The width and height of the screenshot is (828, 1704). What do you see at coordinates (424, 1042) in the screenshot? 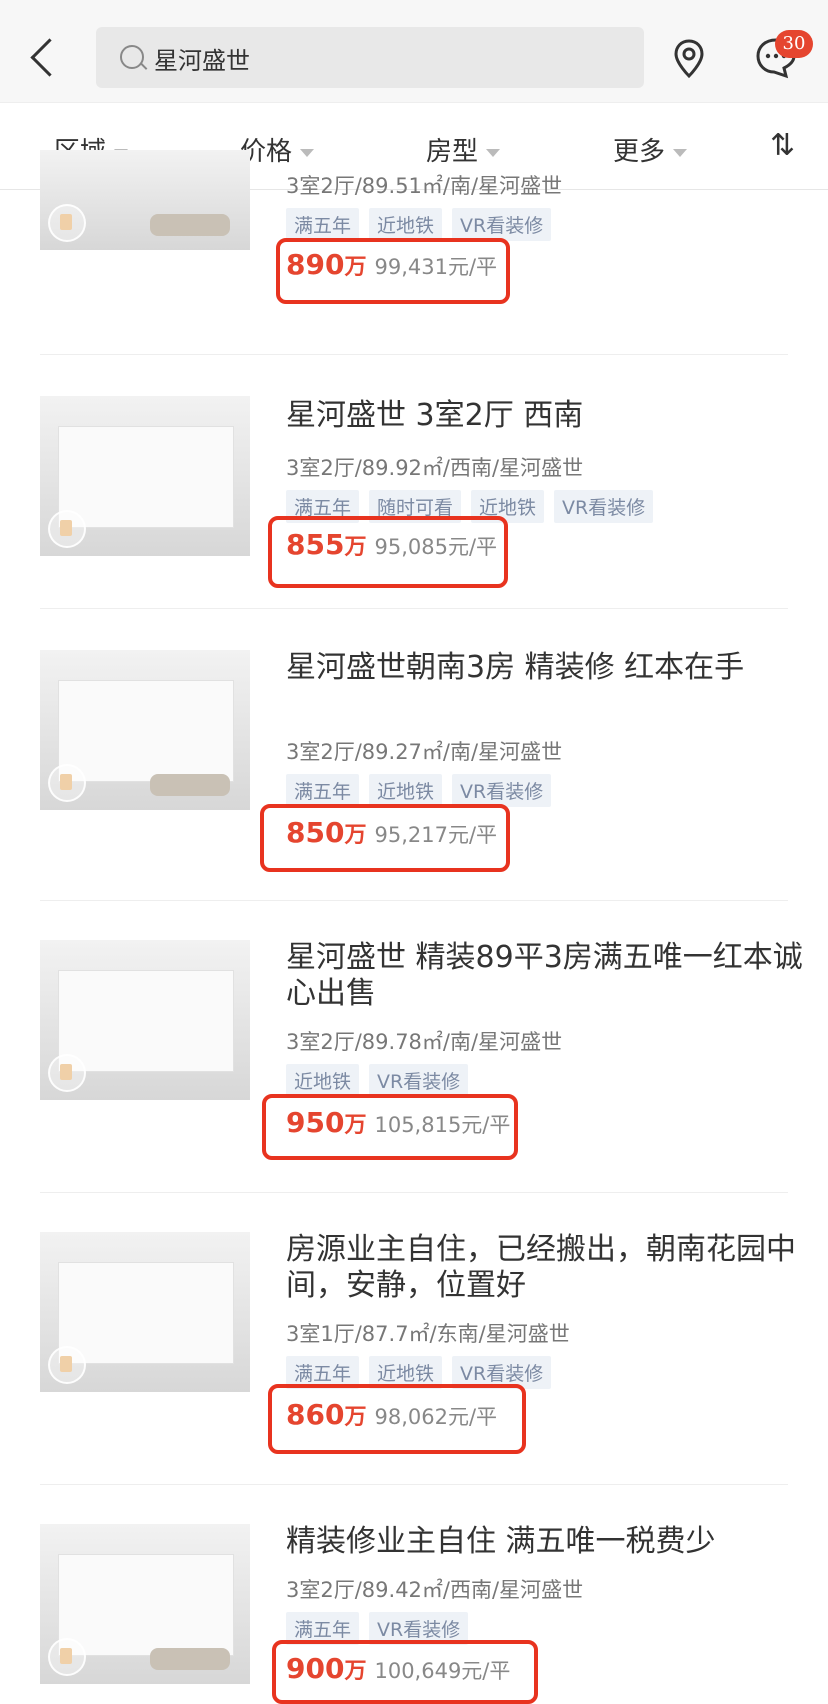
I see `listing-subtitle: 3室2厅/89.78㎡/南/星河盛世` at bounding box center [424, 1042].